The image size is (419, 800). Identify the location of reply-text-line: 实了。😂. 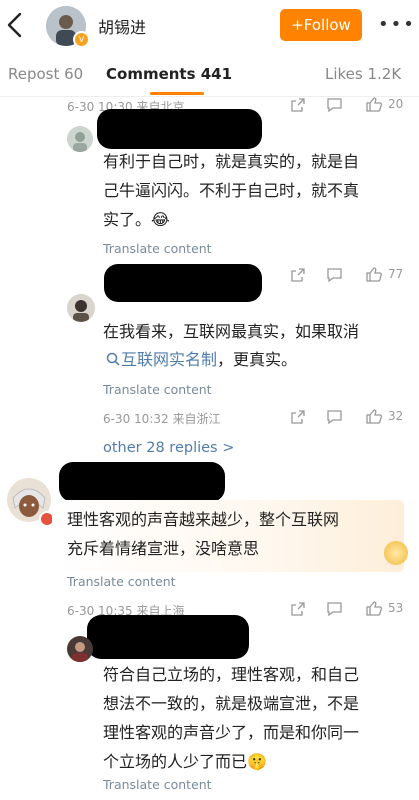
(136, 219).